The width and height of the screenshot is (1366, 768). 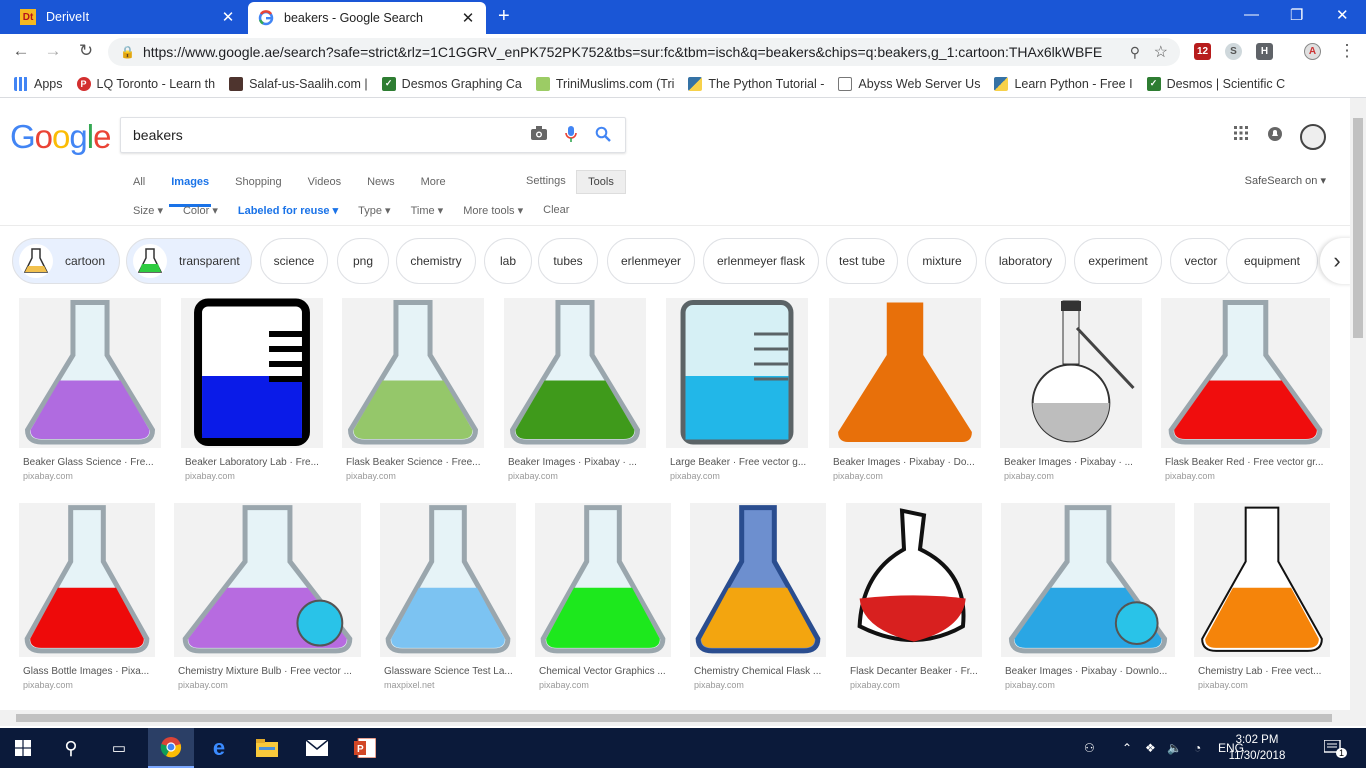 What do you see at coordinates (1336, 748) in the screenshot?
I see `action-center-icon: 1` at bounding box center [1336, 748].